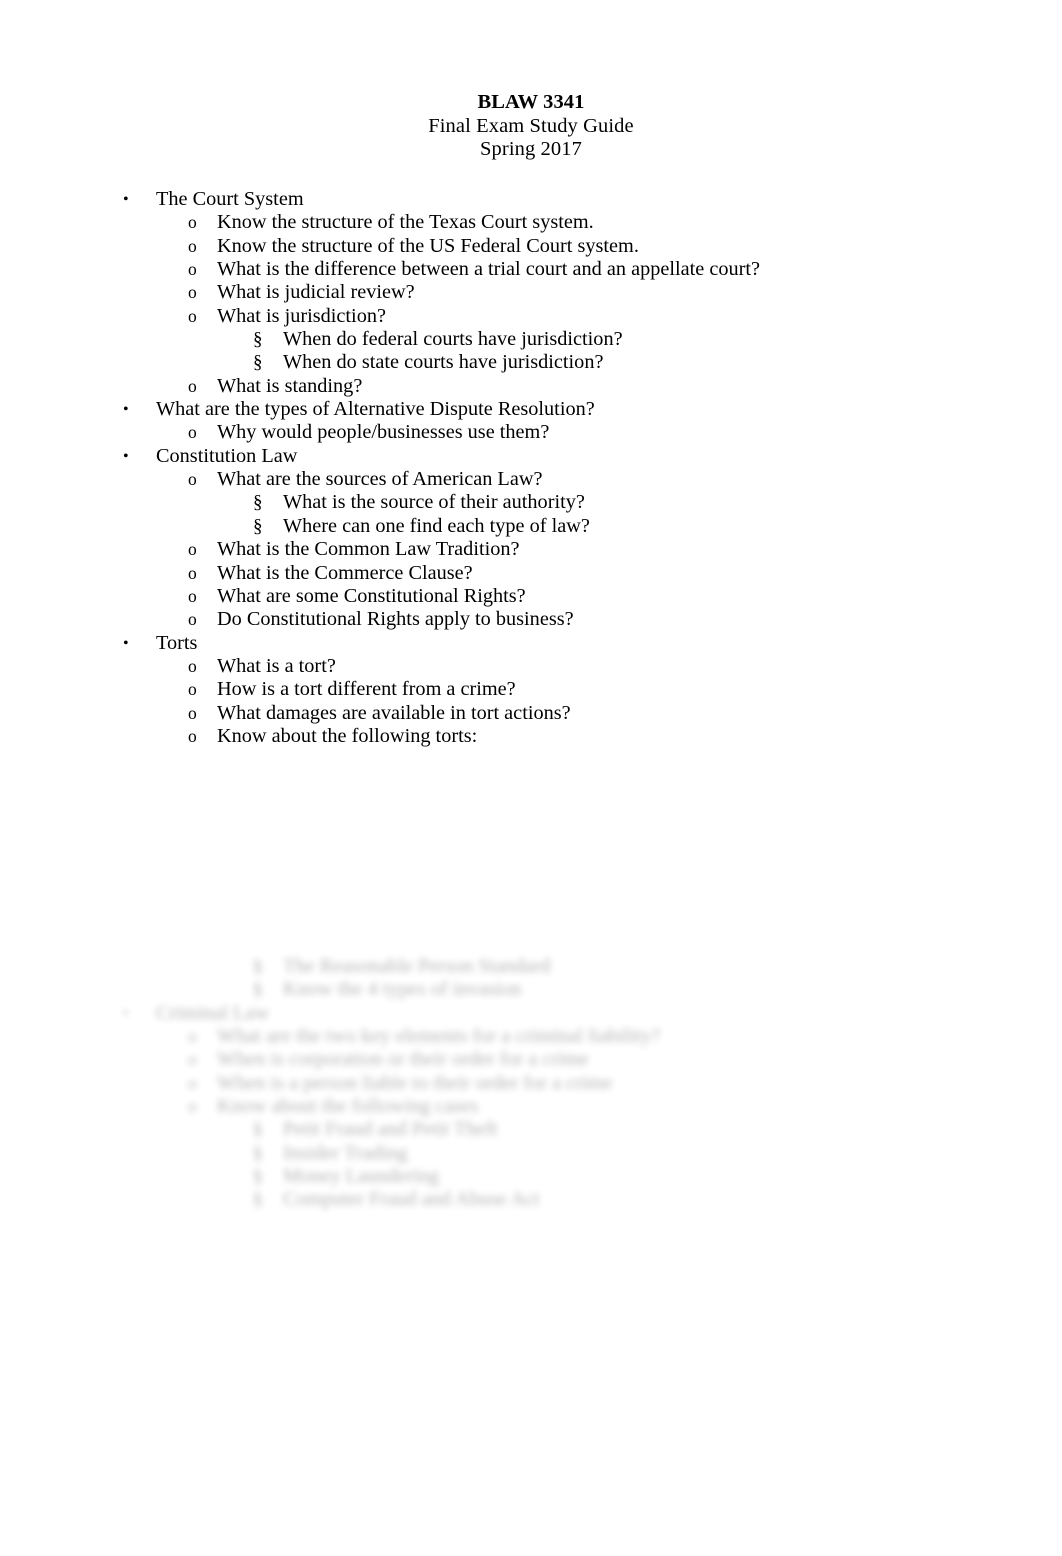 This screenshot has height=1556, width=1062. What do you see at coordinates (345, 1152) in the screenshot?
I see `obscured-item-text: Insider Trading` at bounding box center [345, 1152].